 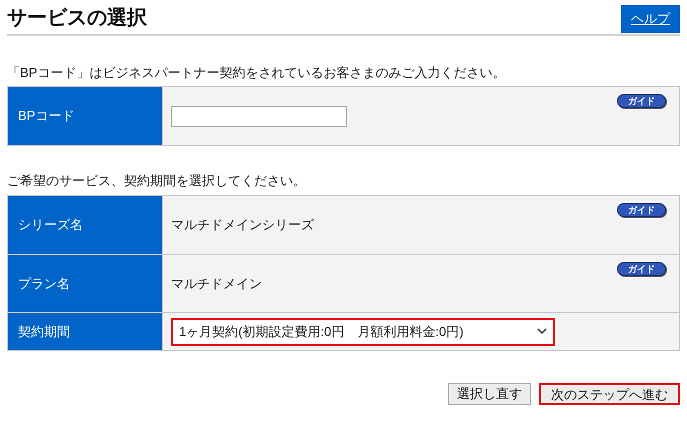 I want to click on form-button: 選択し直す, so click(x=489, y=394).